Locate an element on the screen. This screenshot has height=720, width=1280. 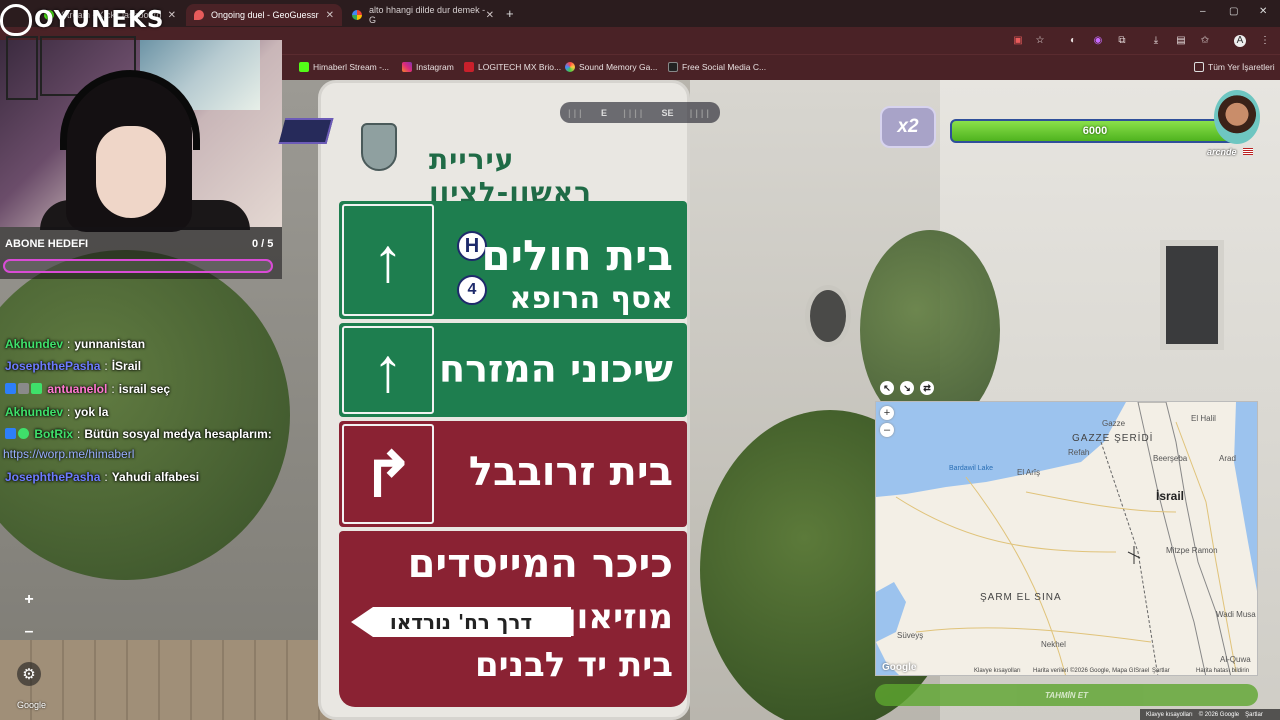
pin-map-icon: ⇄ is located at coordinates (927, 388).